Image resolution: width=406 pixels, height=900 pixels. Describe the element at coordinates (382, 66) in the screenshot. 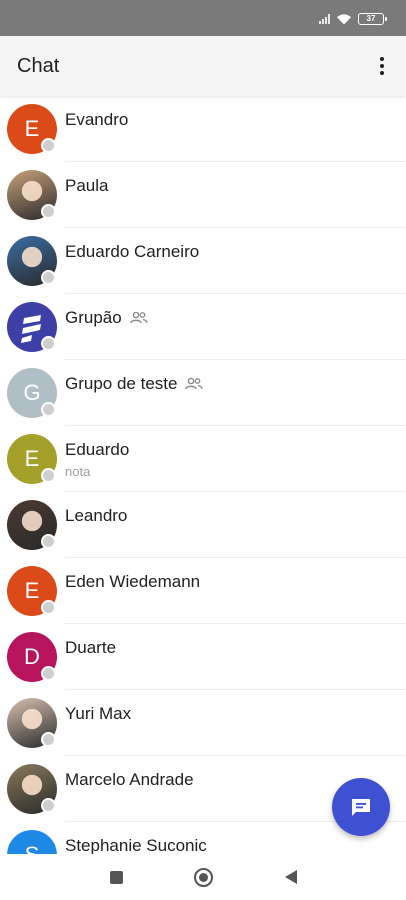

I see `more-vert-icon` at that location.